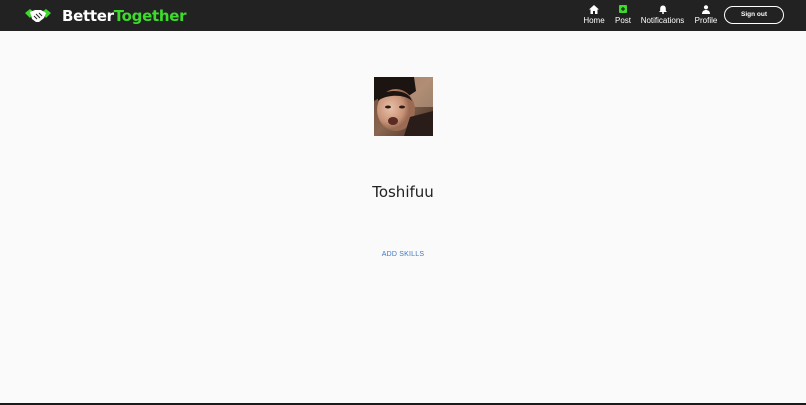 This screenshot has width=806, height=405. I want to click on sign-out-button: Sign out, so click(754, 15).